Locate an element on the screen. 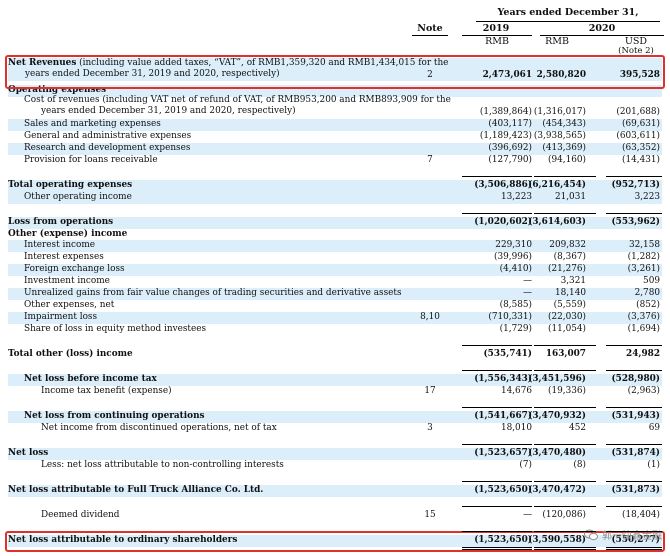  value-cell-v2020: (8) is located at coordinates (579, 465).